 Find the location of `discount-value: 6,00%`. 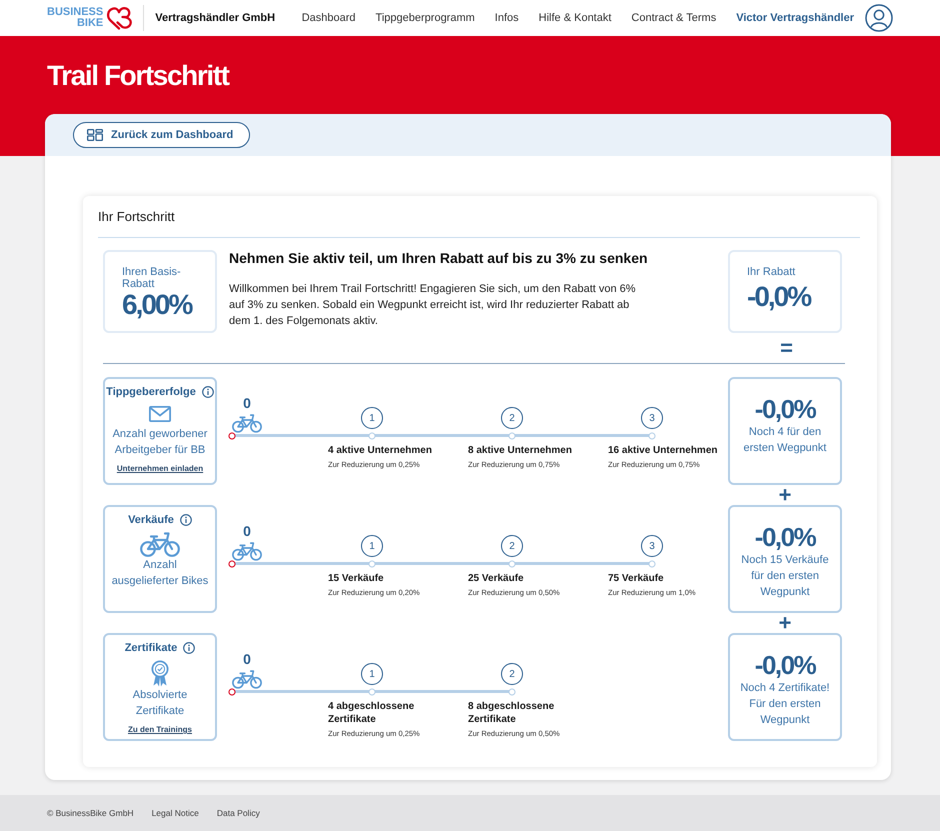

discount-value: 6,00% is located at coordinates (157, 305).